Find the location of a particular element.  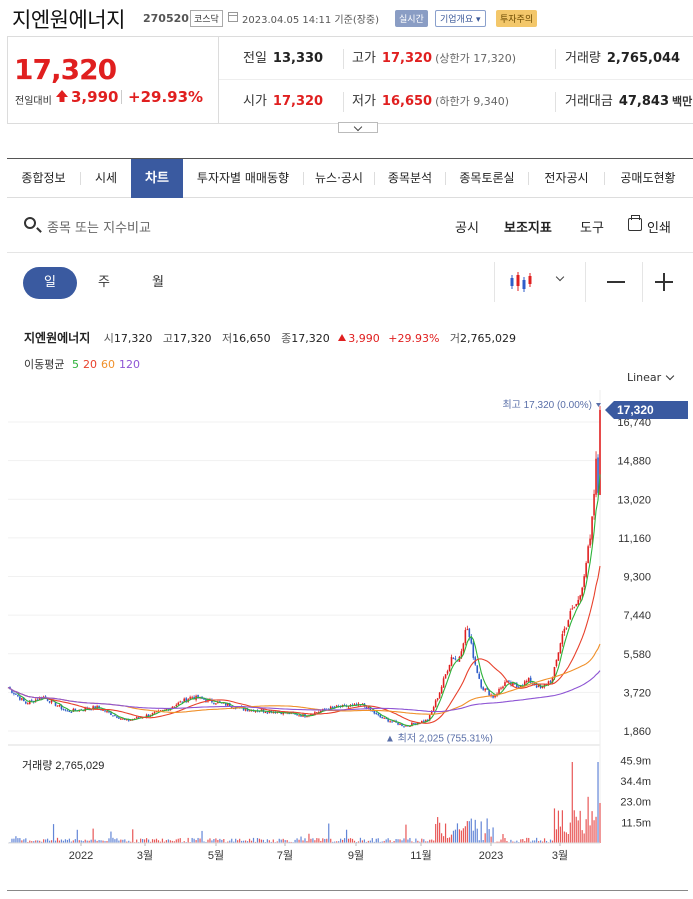

search-icon is located at coordinates (30, 223).